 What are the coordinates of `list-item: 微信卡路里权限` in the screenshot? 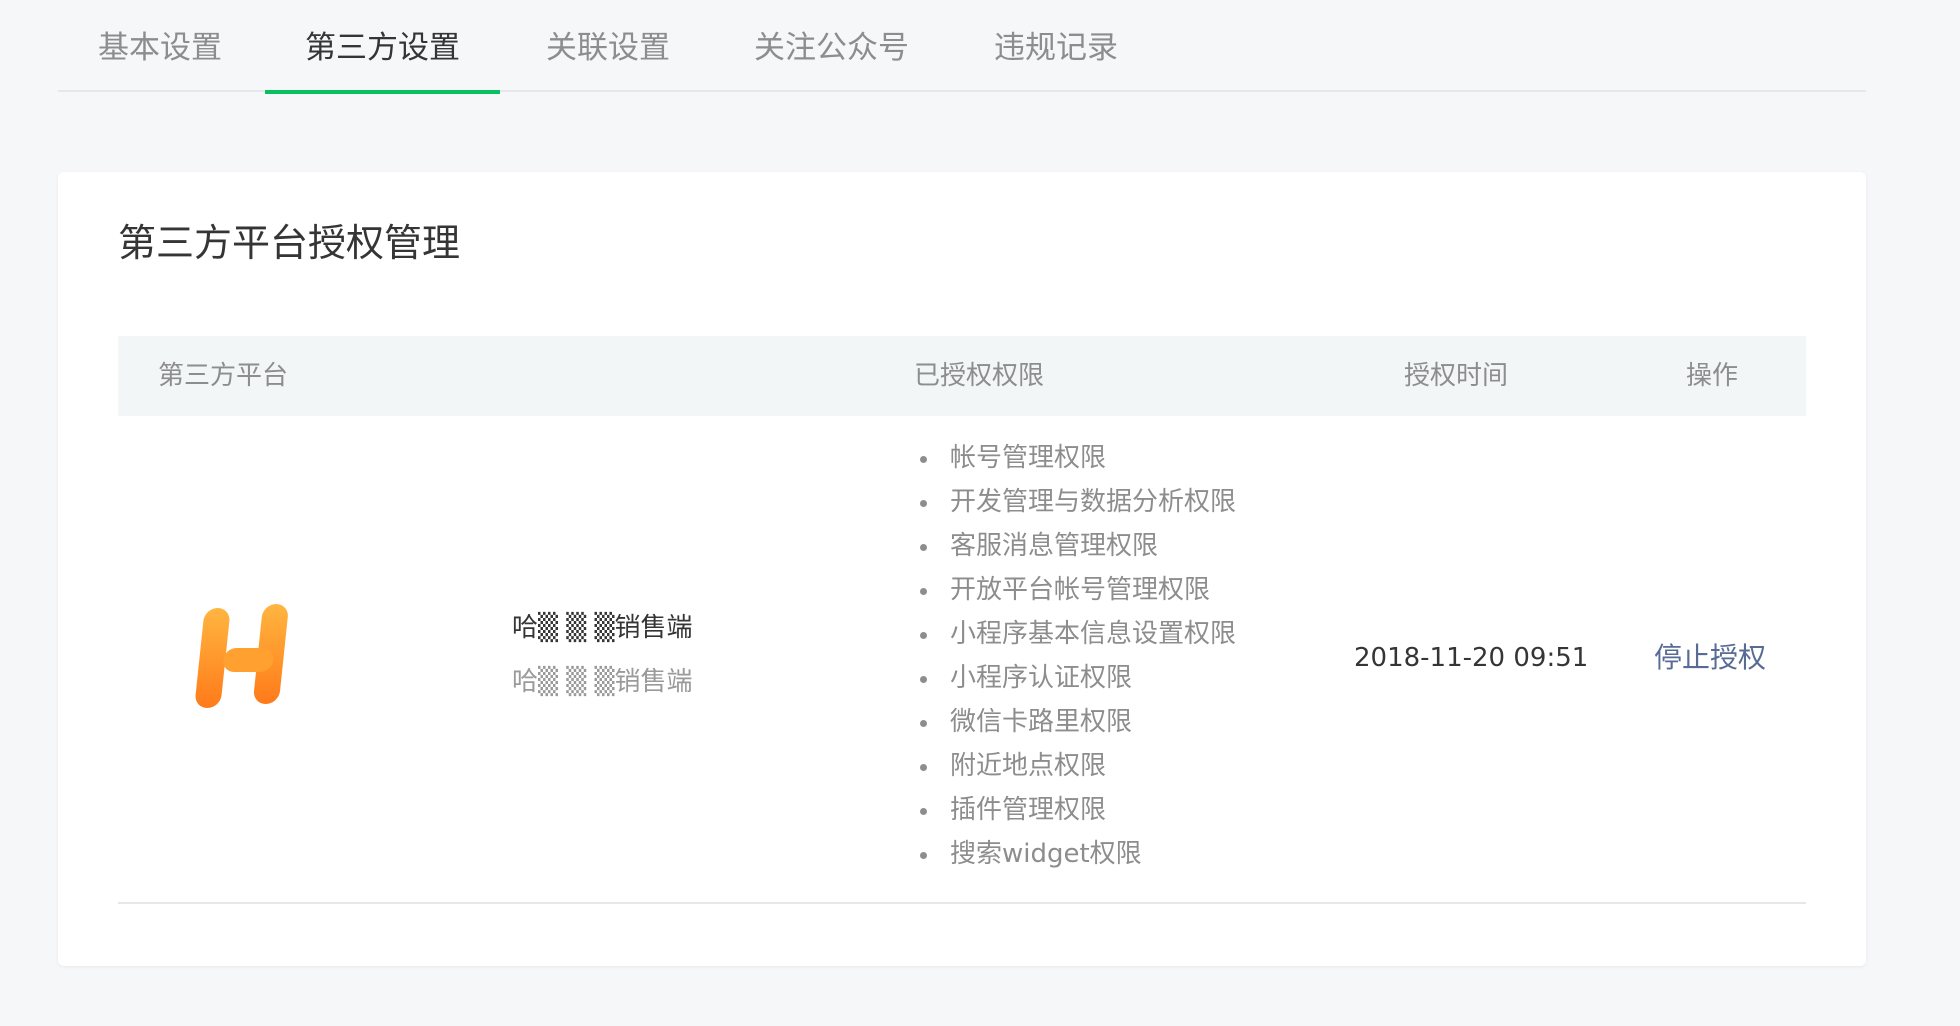 It's located at (1077, 722).